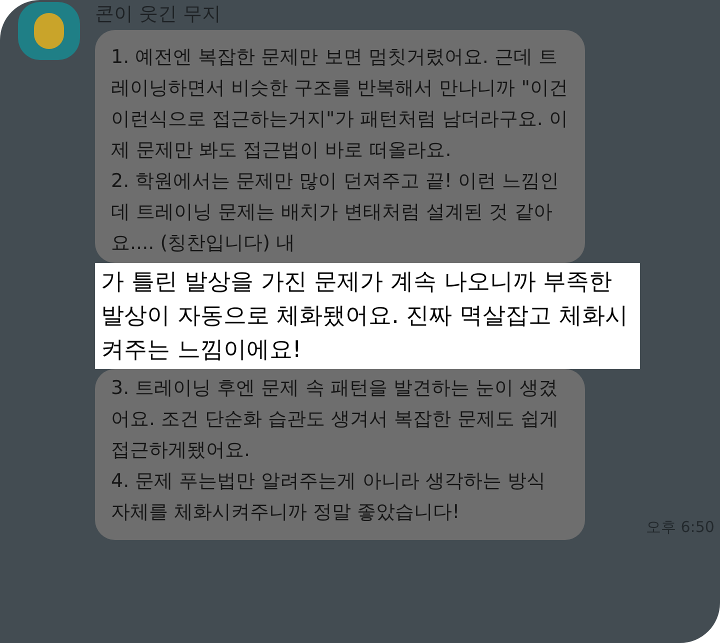 The width and height of the screenshot is (720, 643). What do you see at coordinates (335, 212) in the screenshot?
I see `message-text: 2. 학원에서는 문제만 많이 던져주고 끝! 이런 느낌인데 트레이닝 문제는 배치가 변태처럼 설계된 것 같아요.... (칭찬입니다) 내` at bounding box center [335, 212].